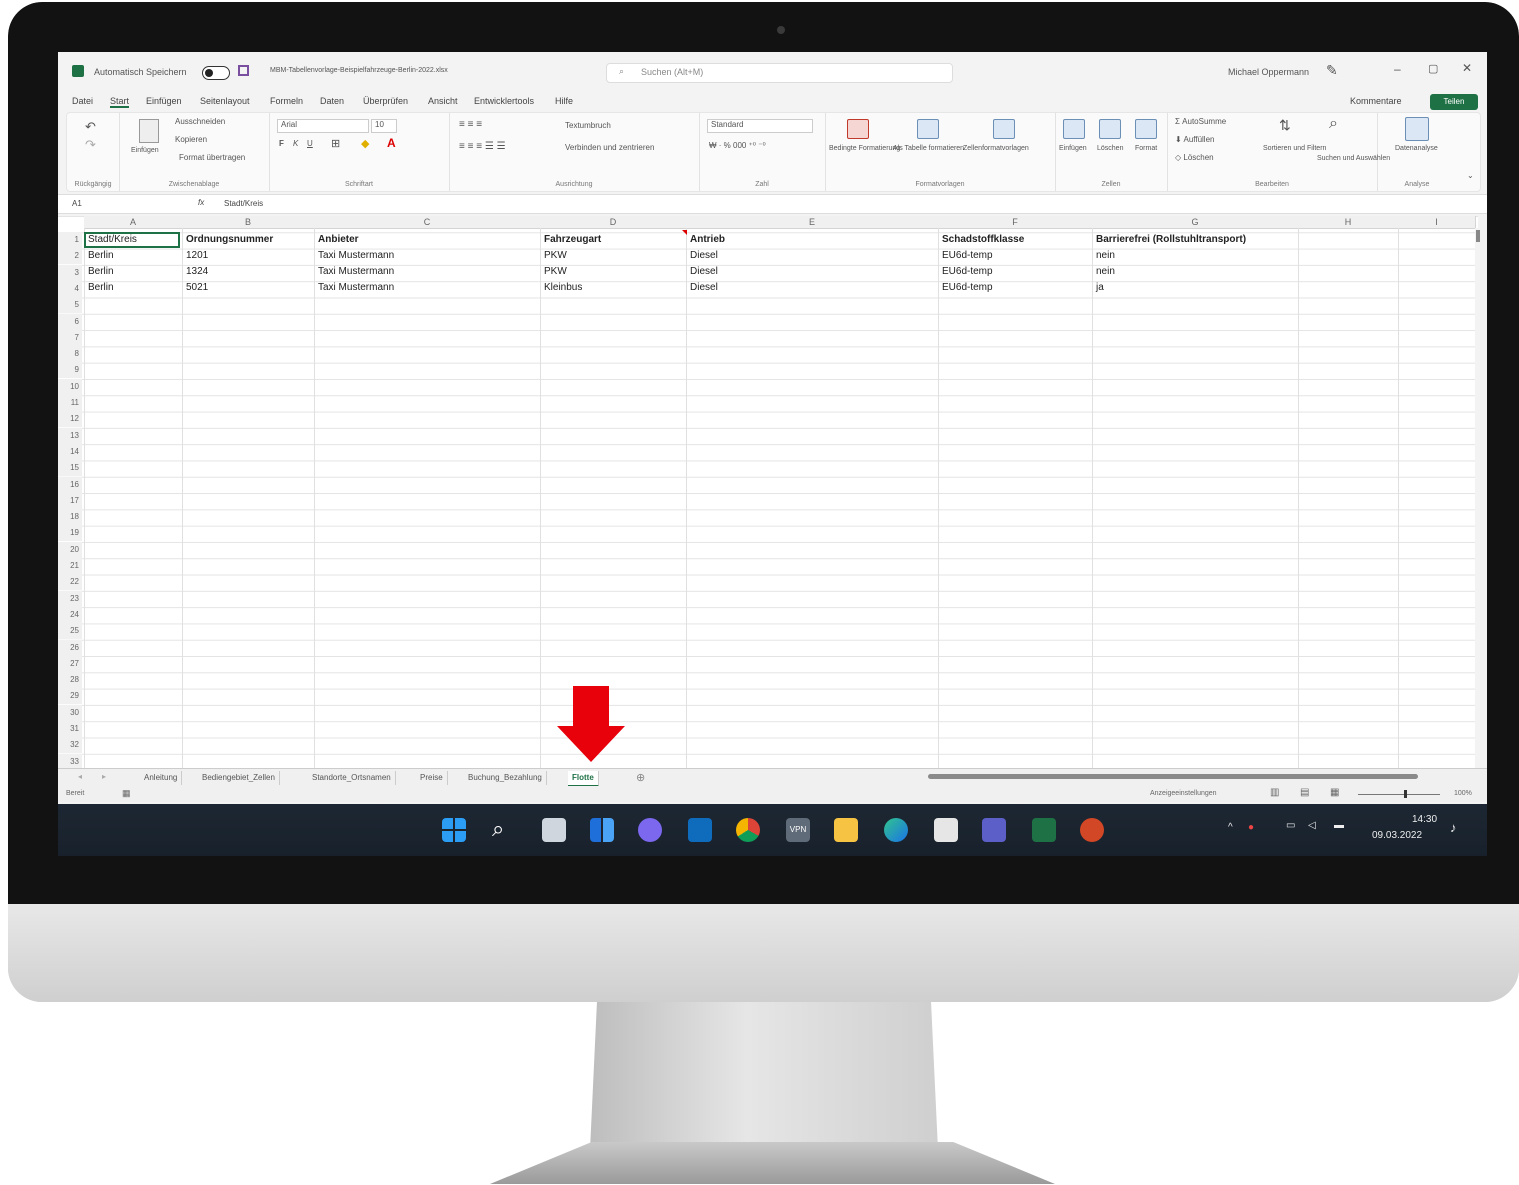  What do you see at coordinates (563, 287) in the screenshot?
I see `cell-d4: Kleinbus` at bounding box center [563, 287].